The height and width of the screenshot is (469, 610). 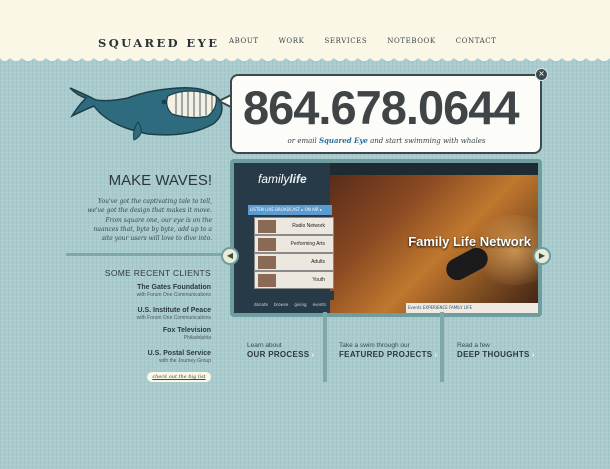 What do you see at coordinates (374, 345) in the screenshot?
I see `feature-kicker: Take a swim through our` at bounding box center [374, 345].